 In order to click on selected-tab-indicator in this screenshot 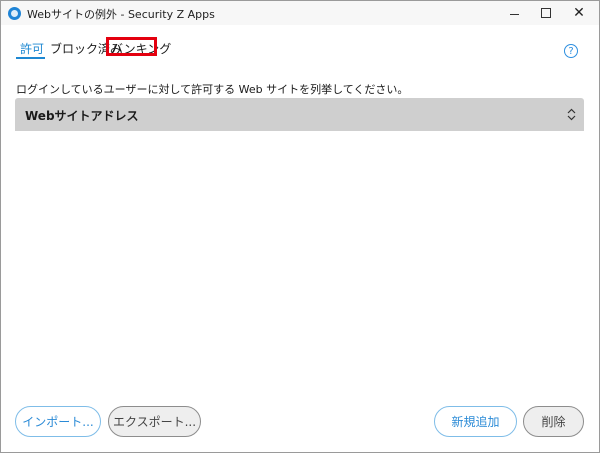, I will do `click(30, 58)`.